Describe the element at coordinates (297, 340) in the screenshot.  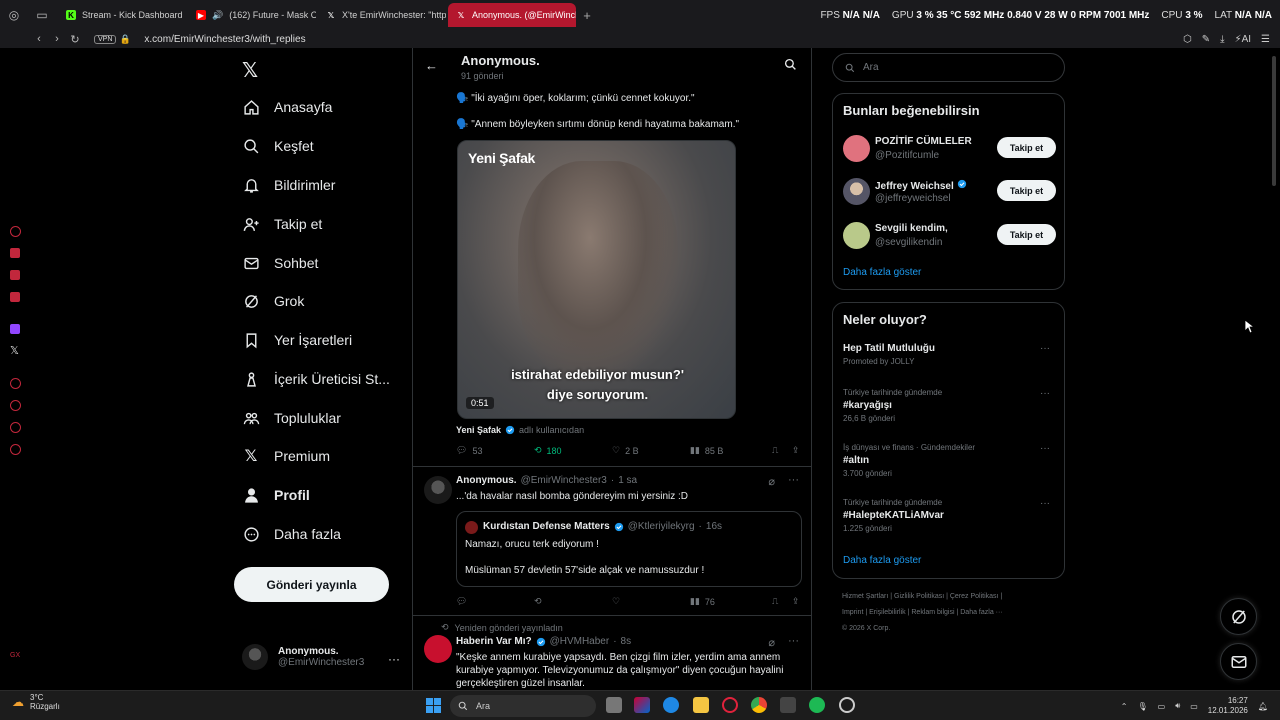
I see `nav-bookmarks: Yer İşaretleri` at that location.